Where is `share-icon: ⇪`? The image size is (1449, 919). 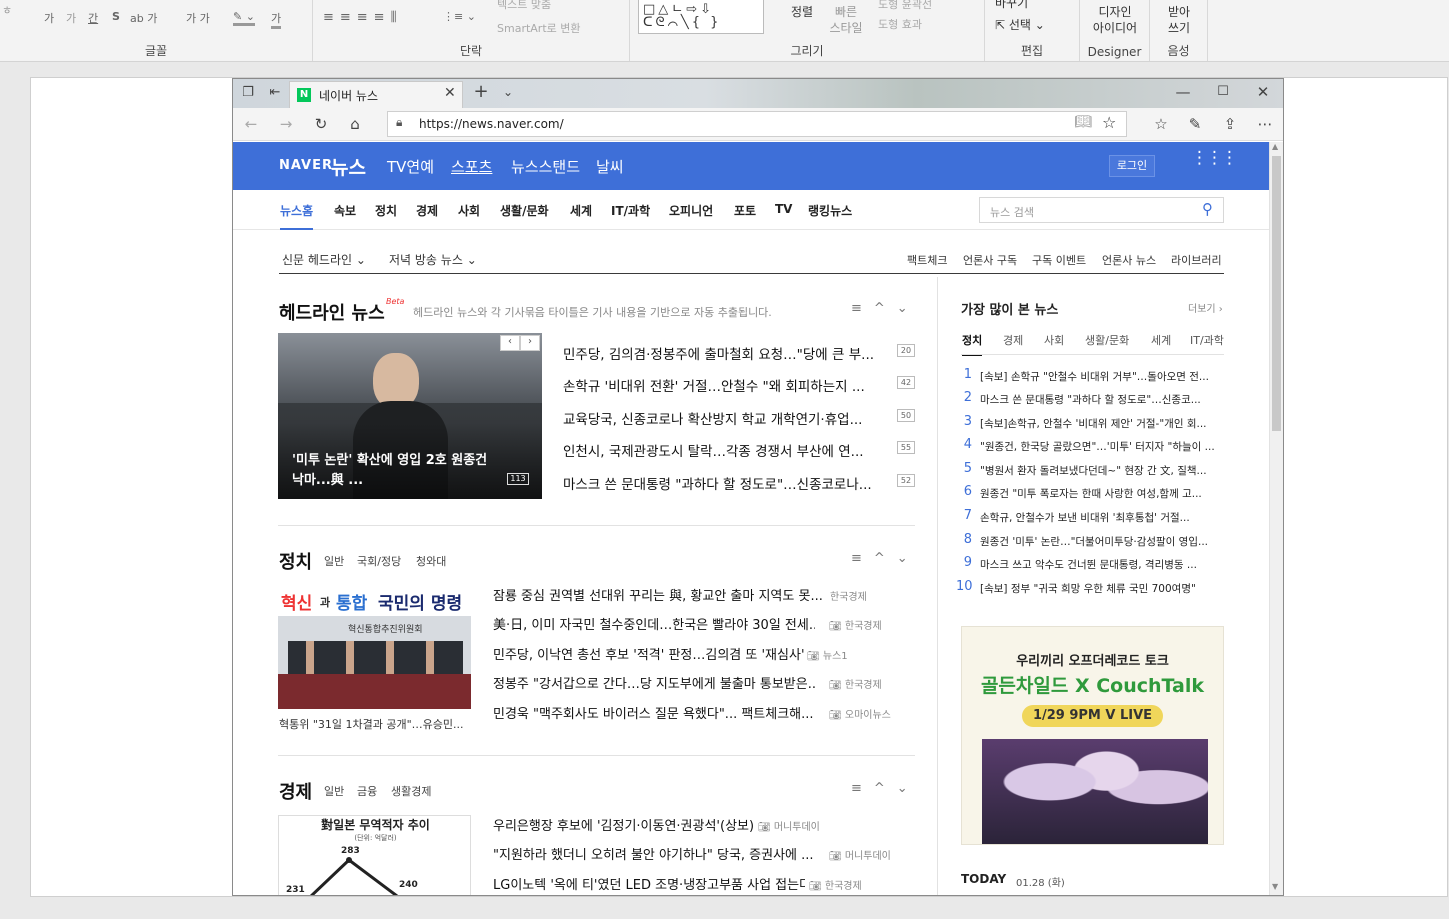
share-icon: ⇪ is located at coordinates (1230, 124).